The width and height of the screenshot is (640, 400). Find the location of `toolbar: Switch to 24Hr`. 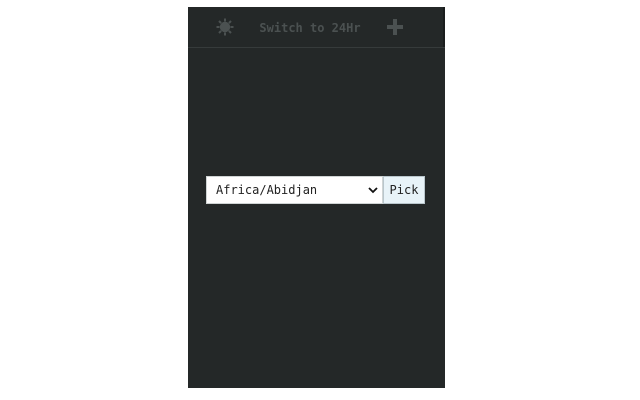

toolbar: Switch to 24Hr is located at coordinates (316, 27).